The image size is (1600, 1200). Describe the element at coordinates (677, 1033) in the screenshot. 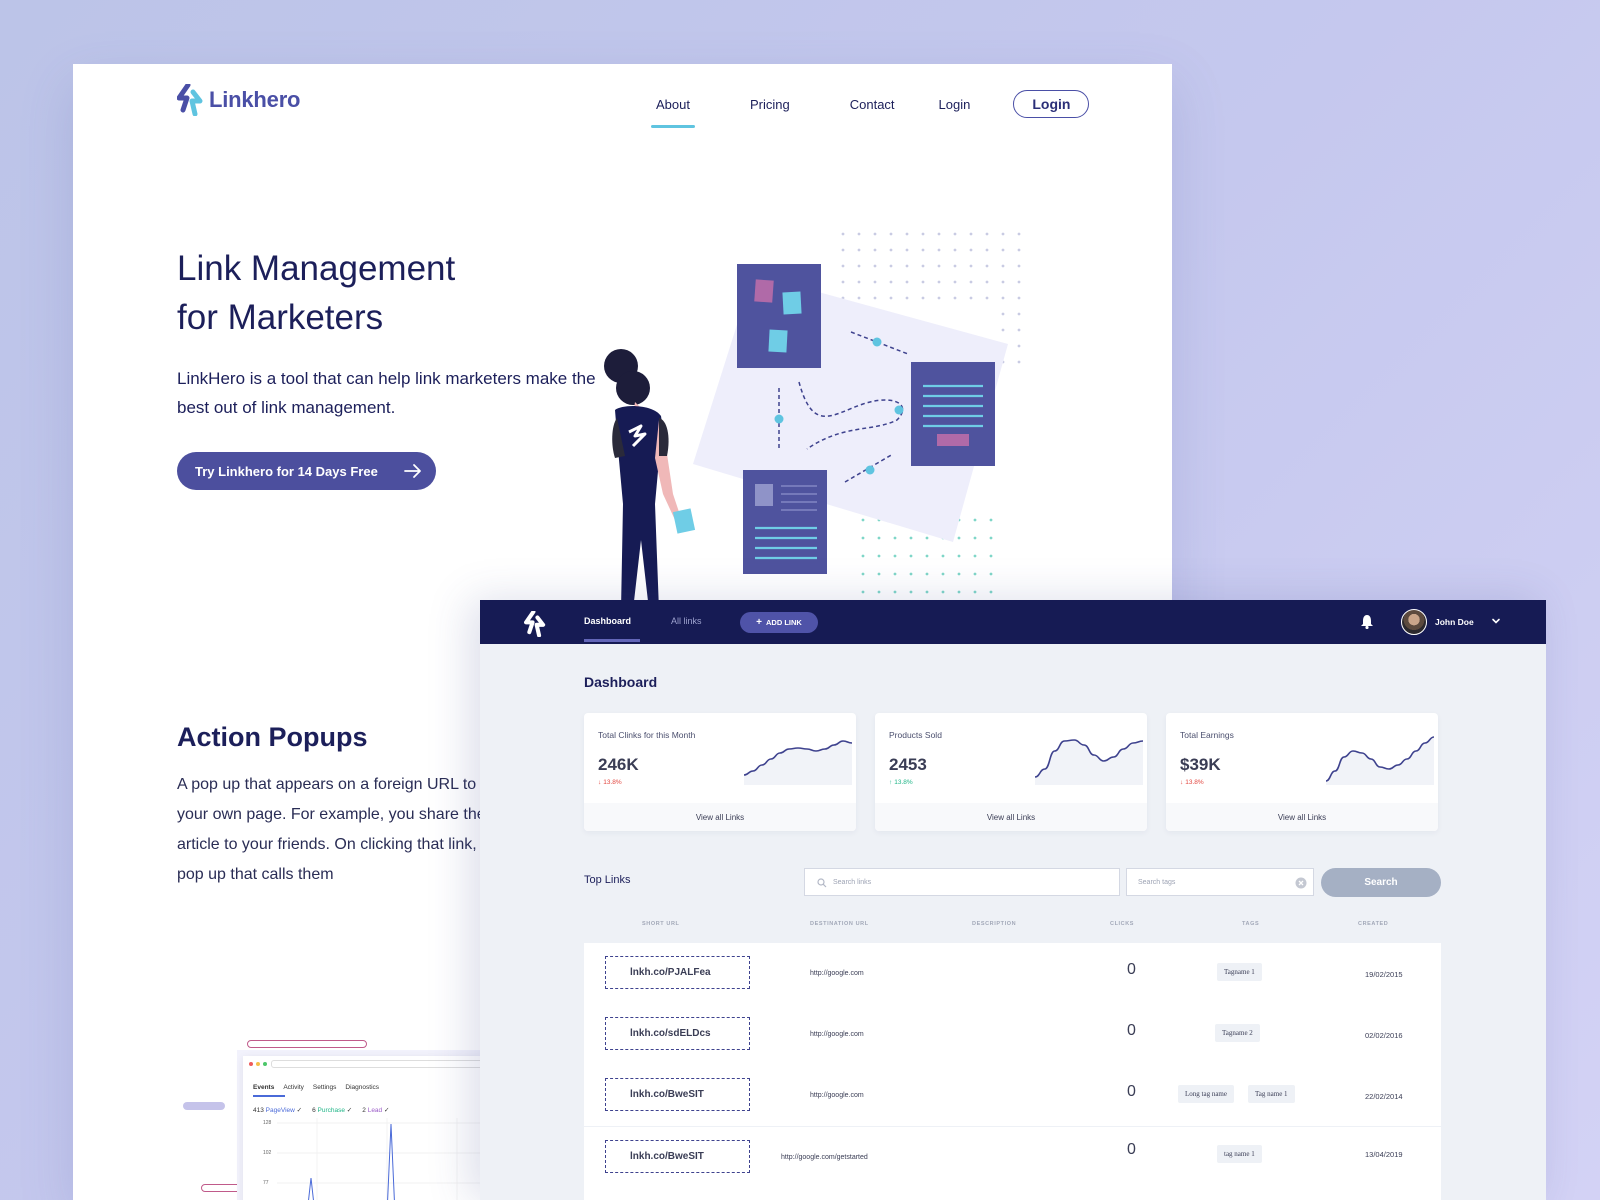

I see `short-url: lnkh.co/sdELDcs` at that location.